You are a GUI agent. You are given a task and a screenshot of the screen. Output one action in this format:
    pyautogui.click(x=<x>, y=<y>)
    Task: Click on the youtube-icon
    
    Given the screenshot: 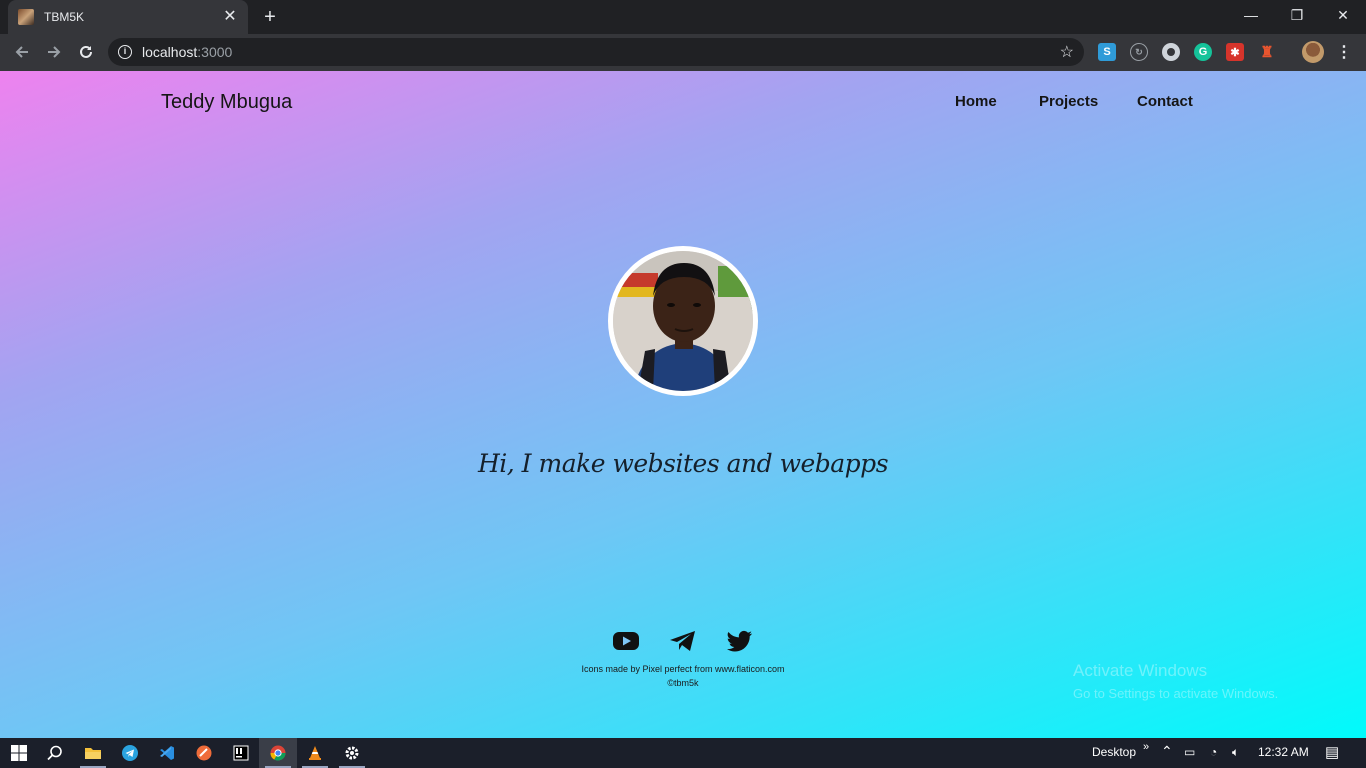 What is the action you would take?
    pyautogui.click(x=626, y=641)
    